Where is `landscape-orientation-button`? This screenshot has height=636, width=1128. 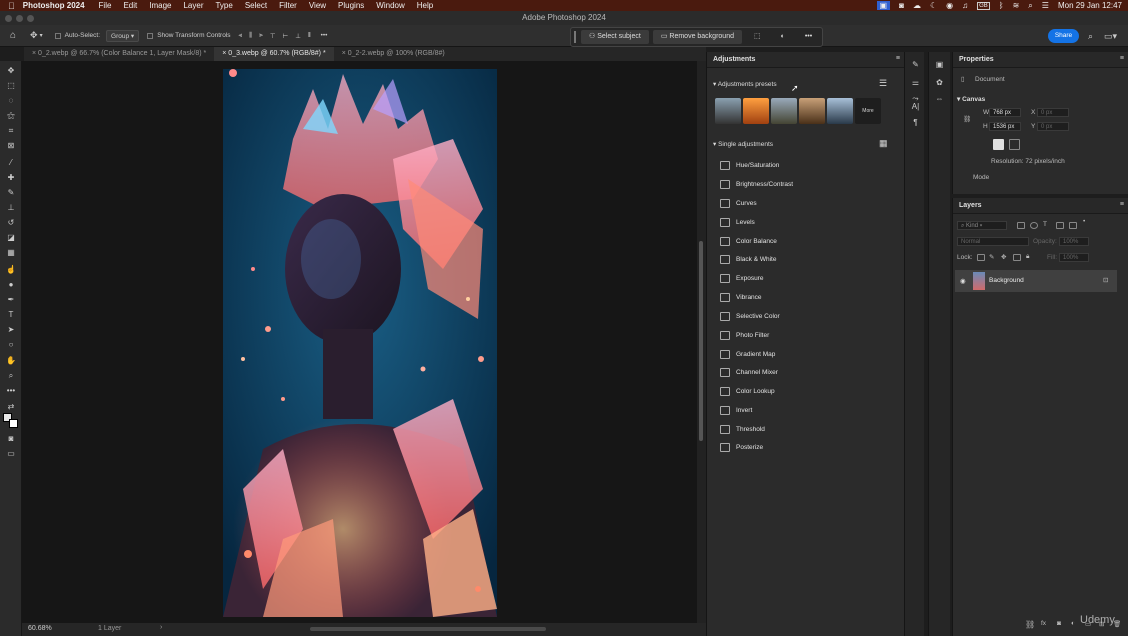 landscape-orientation-button is located at coordinates (1014, 144).